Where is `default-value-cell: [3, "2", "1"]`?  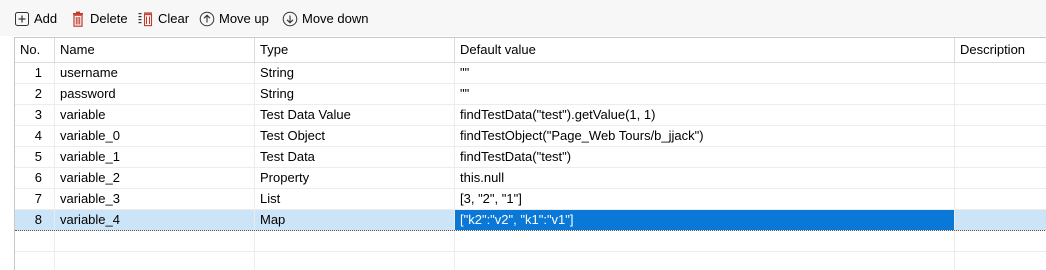 default-value-cell: [3, "2", "1"] is located at coordinates (705, 199).